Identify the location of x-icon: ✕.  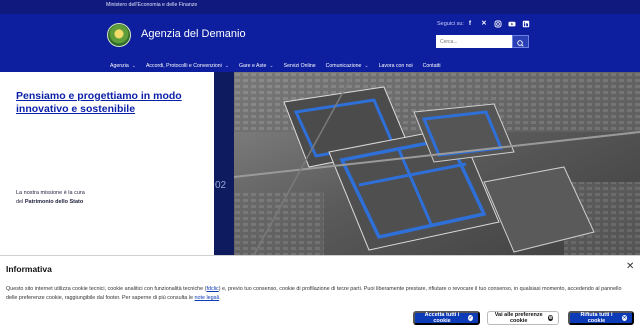
(484, 24).